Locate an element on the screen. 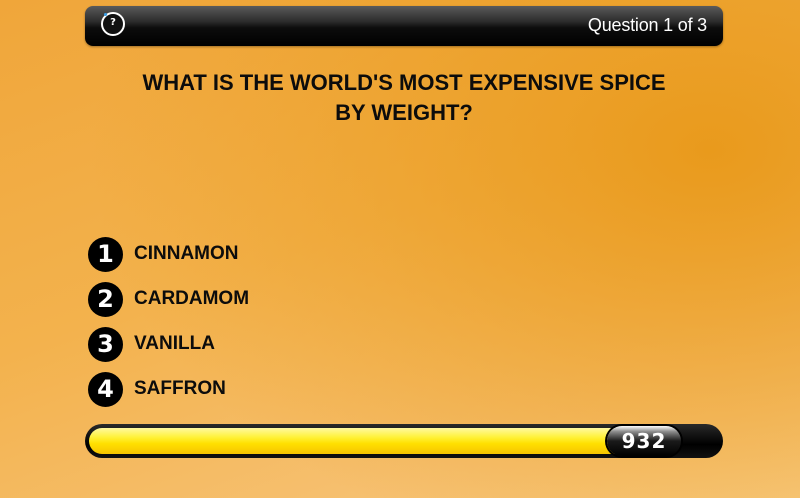 This screenshot has width=800, height=498. answer-option-2: 2 CARDAMOM is located at coordinates (168, 299).